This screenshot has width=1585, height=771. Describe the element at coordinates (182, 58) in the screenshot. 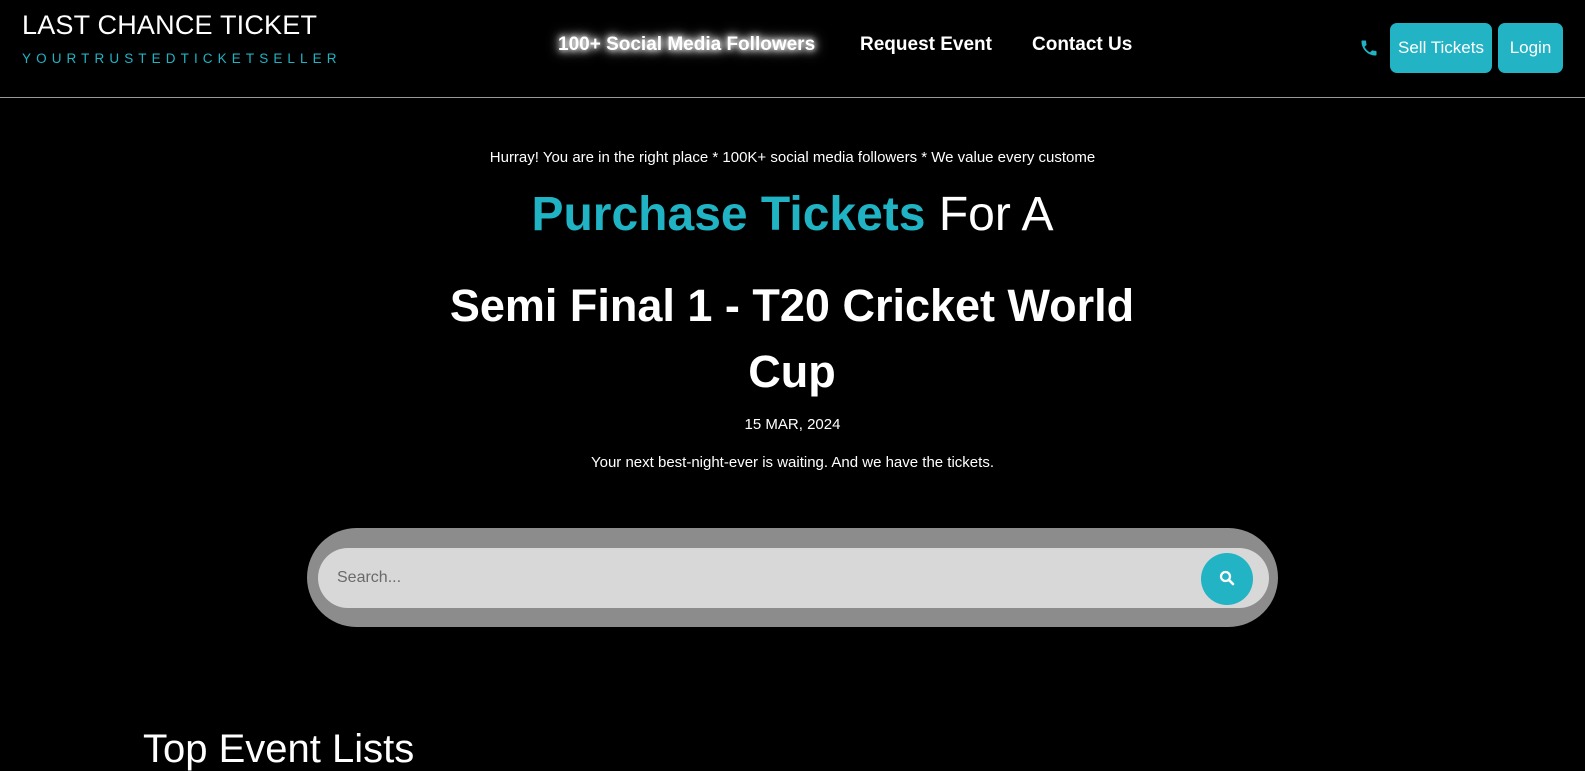

I see `brand-tagline: YOURTRUSTEDTICKETSELLER` at that location.